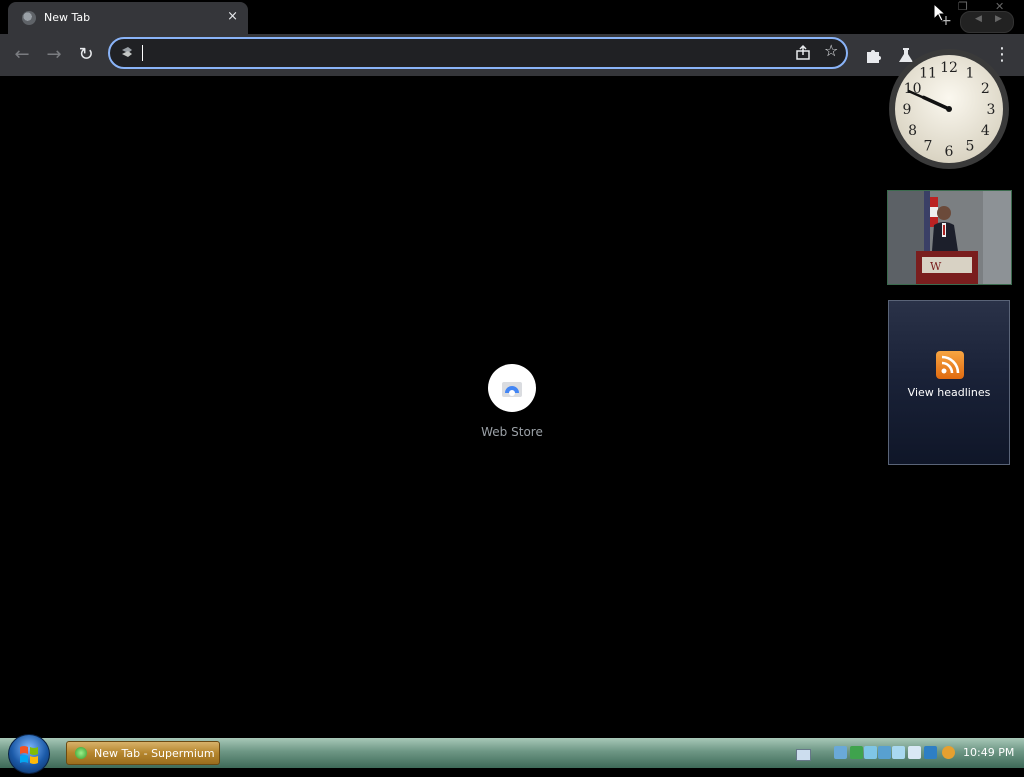 This screenshot has height=777, width=1024. What do you see at coordinates (948, 752) in the screenshot?
I see `search-icon` at bounding box center [948, 752].